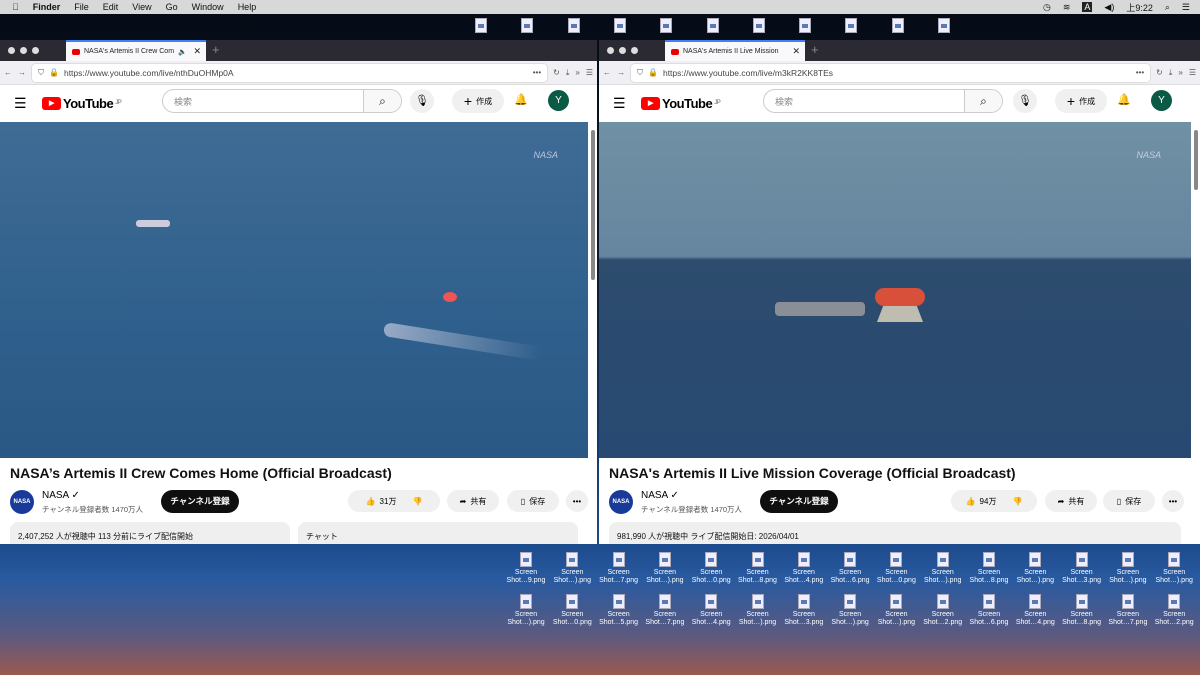 This screenshot has width=1200, height=675. What do you see at coordinates (735, 50) in the screenshot?
I see `browser-tab: NASA's Artemis II Live Mission ✕` at bounding box center [735, 50].